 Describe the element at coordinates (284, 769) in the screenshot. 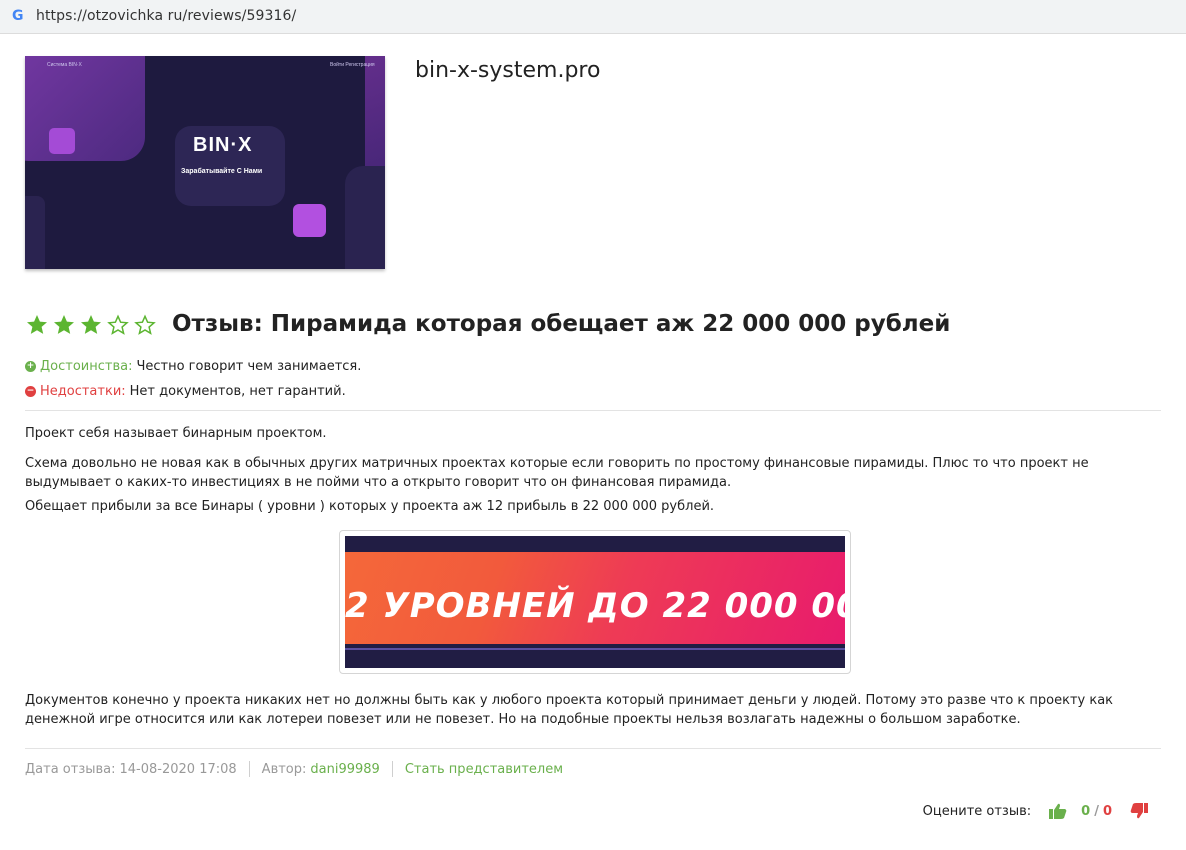

I see `author-label: Автор:` at that location.